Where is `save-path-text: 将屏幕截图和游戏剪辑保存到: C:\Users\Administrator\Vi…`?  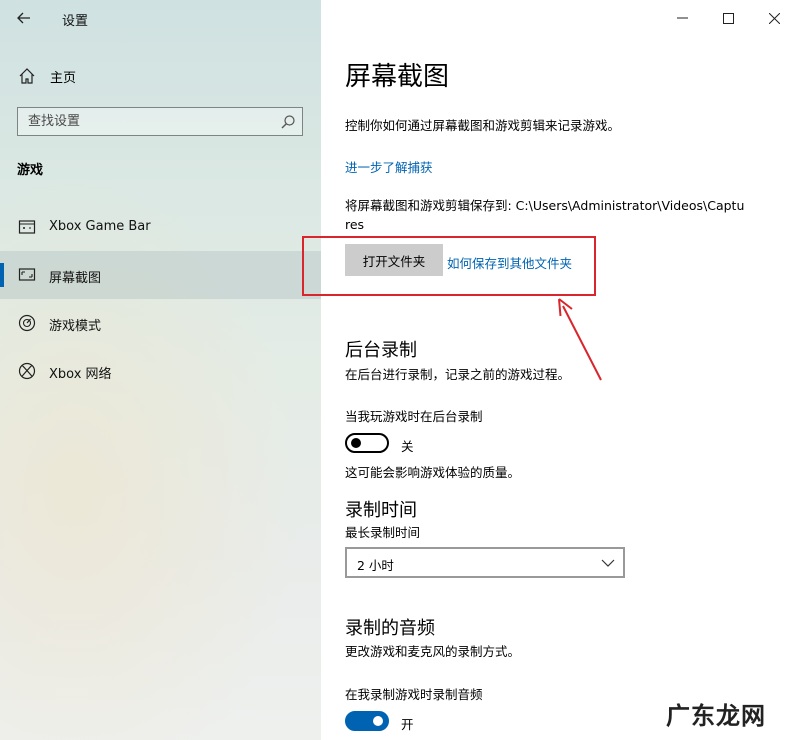 save-path-text: 将屏幕截图和游戏剪辑保存到: C:\Users\Administrator\Vi… is located at coordinates (545, 215).